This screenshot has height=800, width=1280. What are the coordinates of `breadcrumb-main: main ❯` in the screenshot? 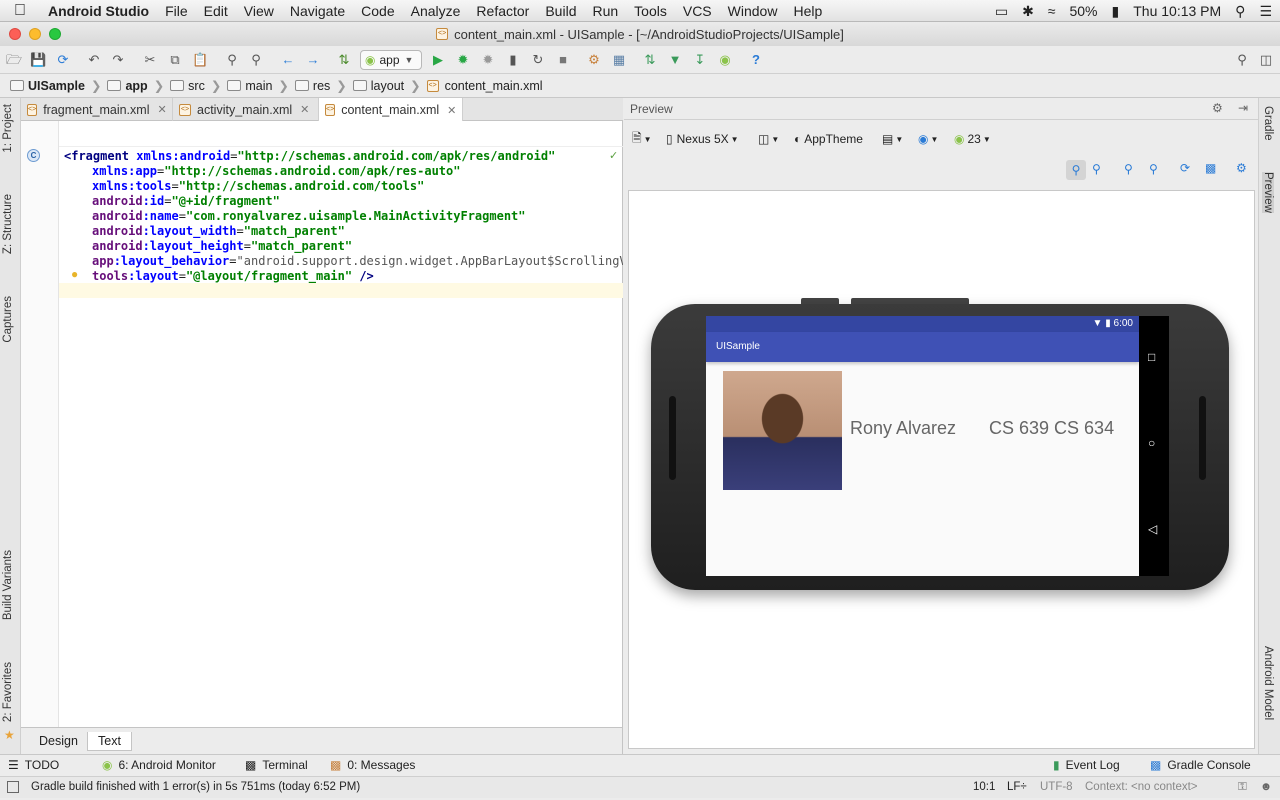 It's located at (261, 85).